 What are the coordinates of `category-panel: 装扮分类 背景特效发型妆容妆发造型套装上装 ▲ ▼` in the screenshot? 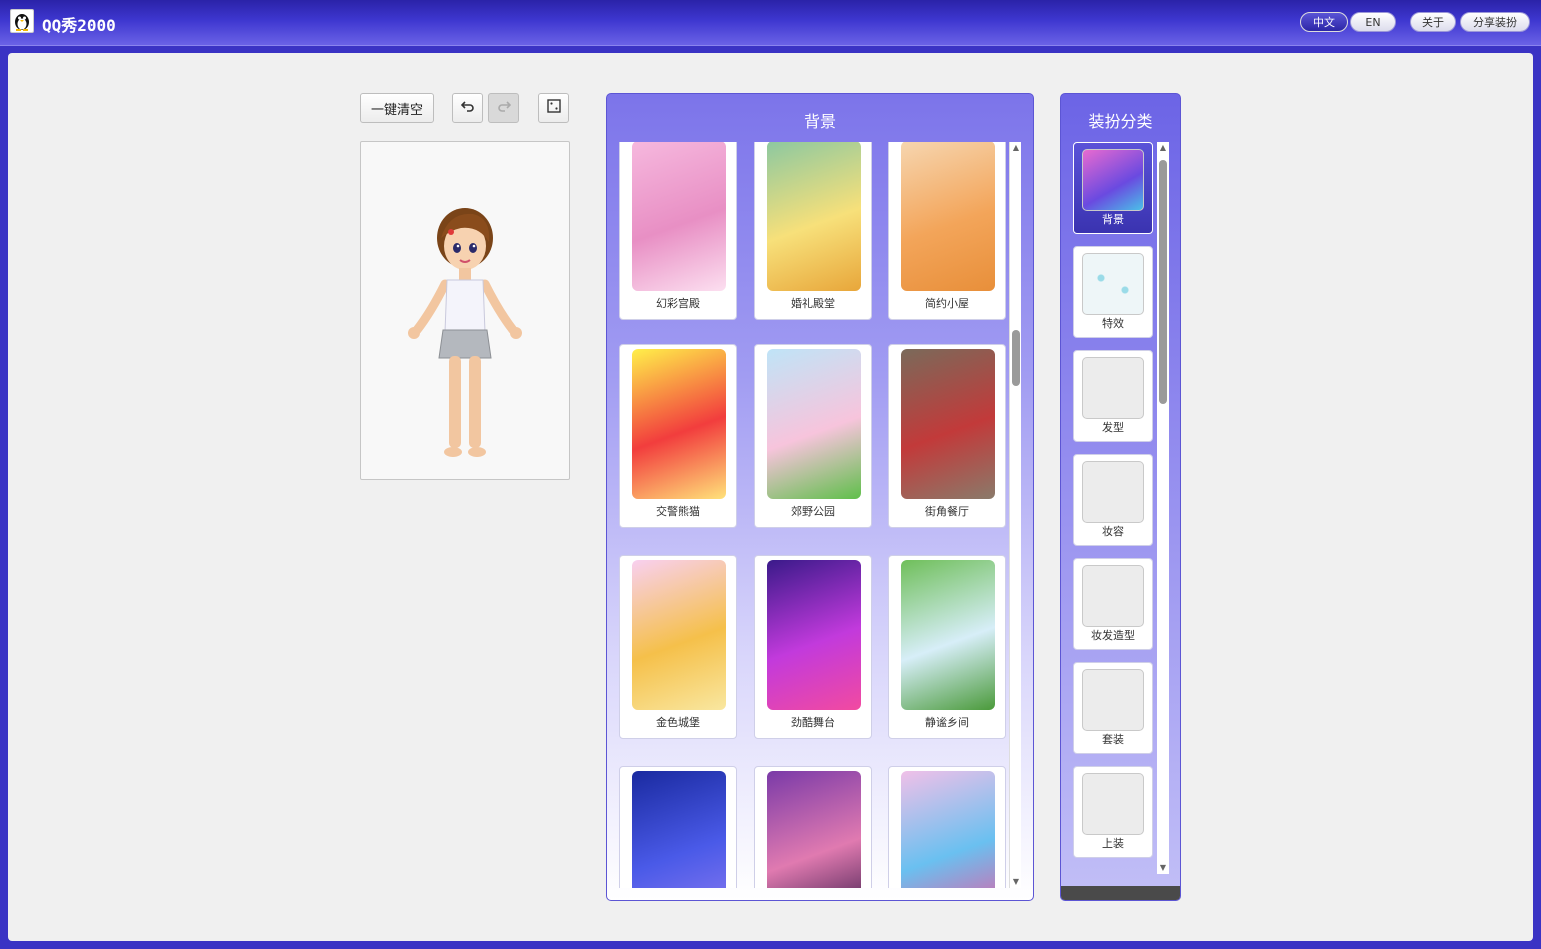 It's located at (1120, 497).